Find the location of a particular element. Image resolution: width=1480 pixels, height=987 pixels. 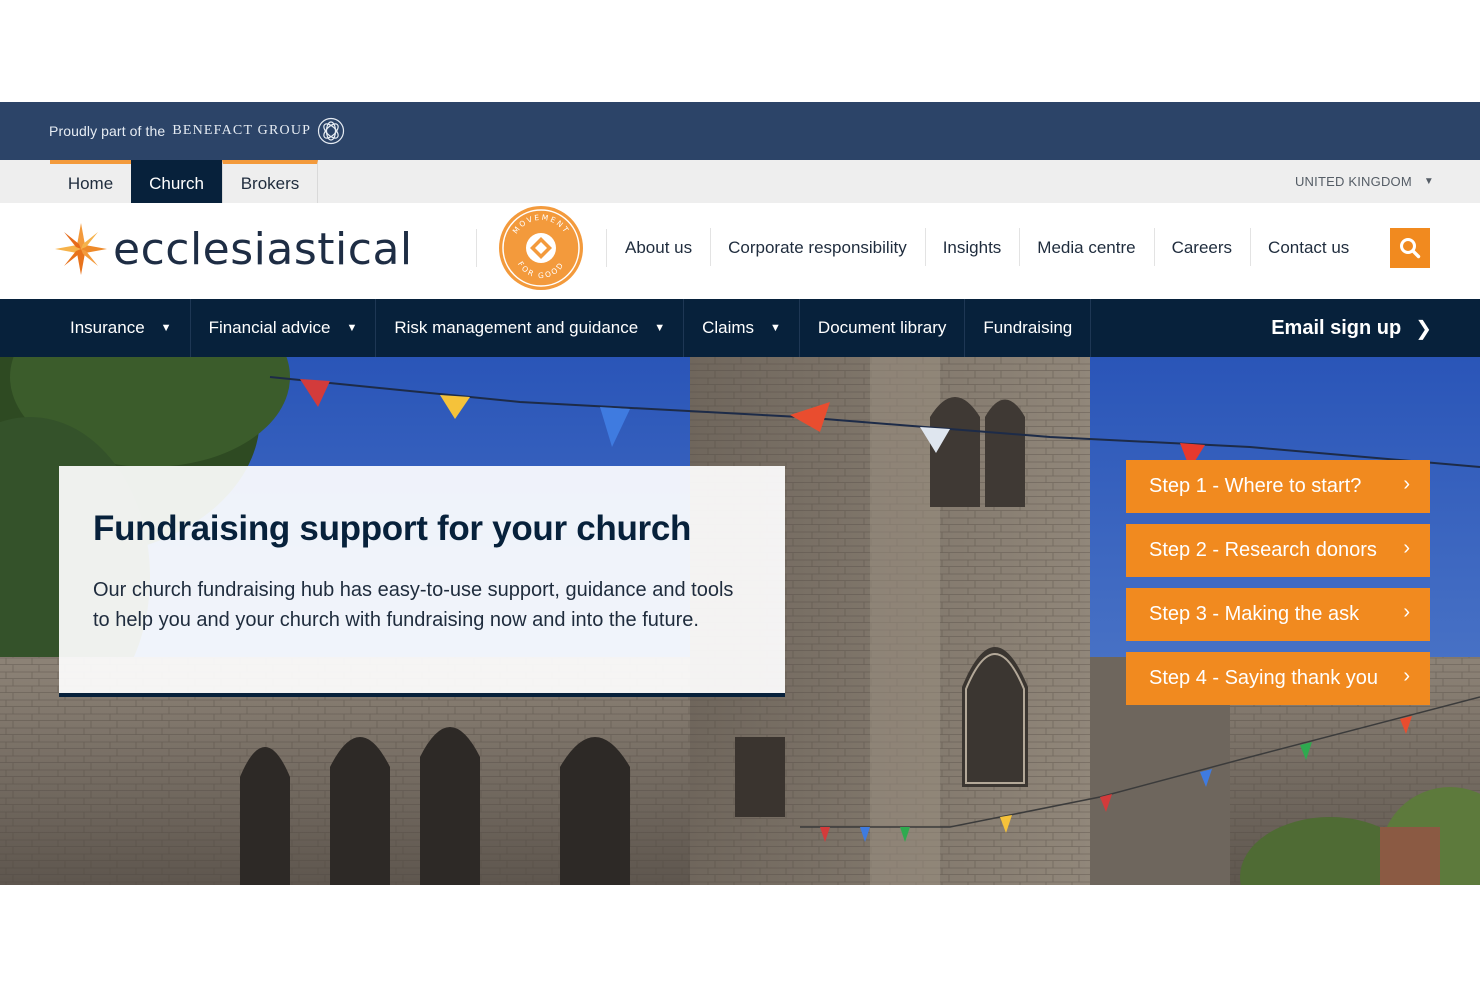

step-label: Step 2 - Research donors is located at coordinates (1263, 550).